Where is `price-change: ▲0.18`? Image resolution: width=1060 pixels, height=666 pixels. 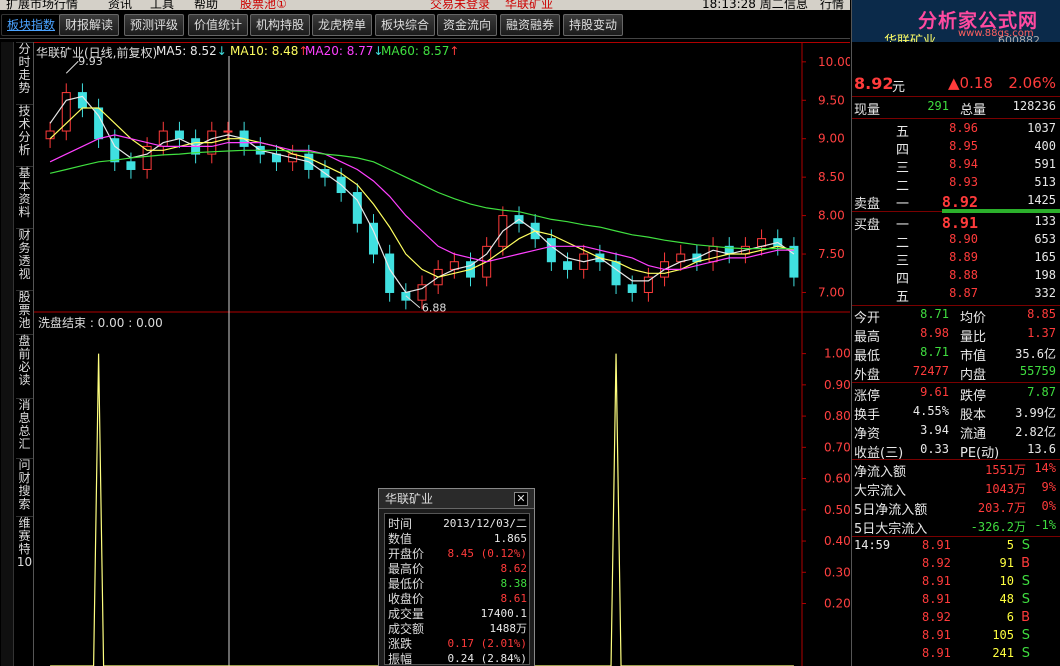 price-change: ▲0.18 is located at coordinates (970, 83).